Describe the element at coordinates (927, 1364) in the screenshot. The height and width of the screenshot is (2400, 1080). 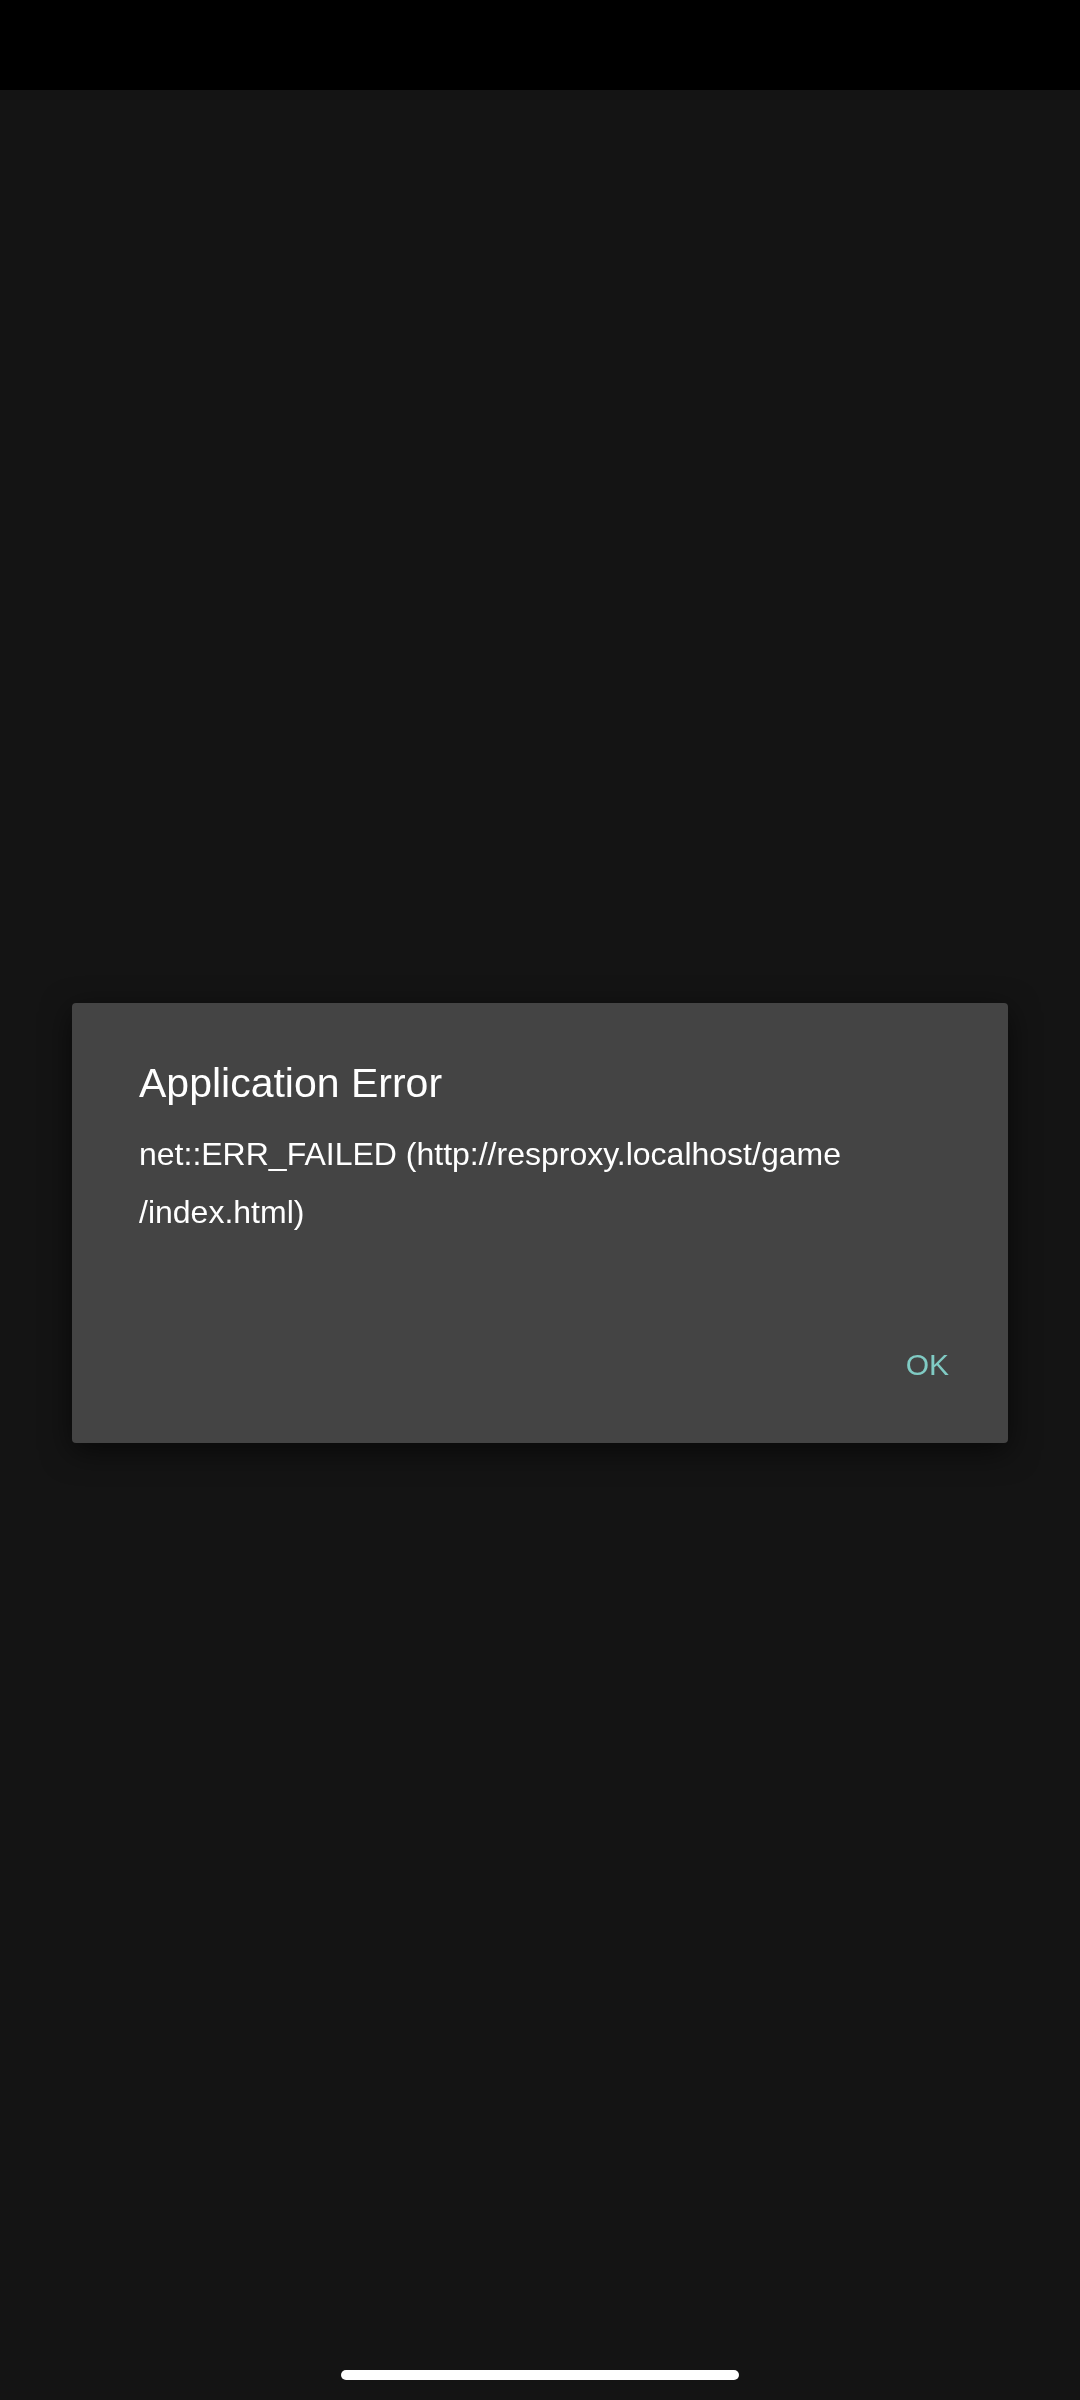
I see `ok-button: OK` at that location.